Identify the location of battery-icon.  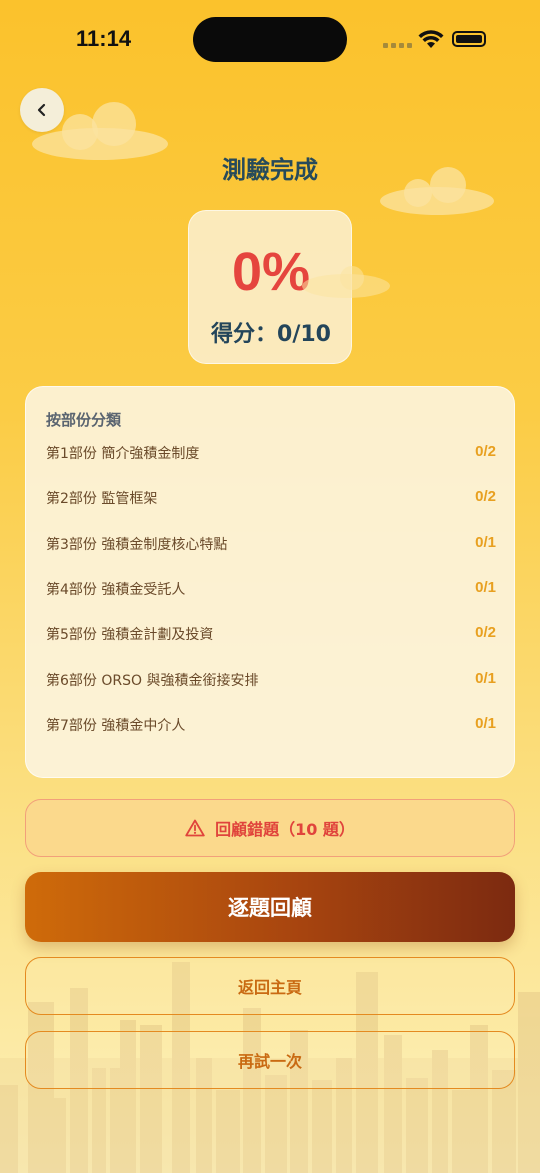
(469, 39).